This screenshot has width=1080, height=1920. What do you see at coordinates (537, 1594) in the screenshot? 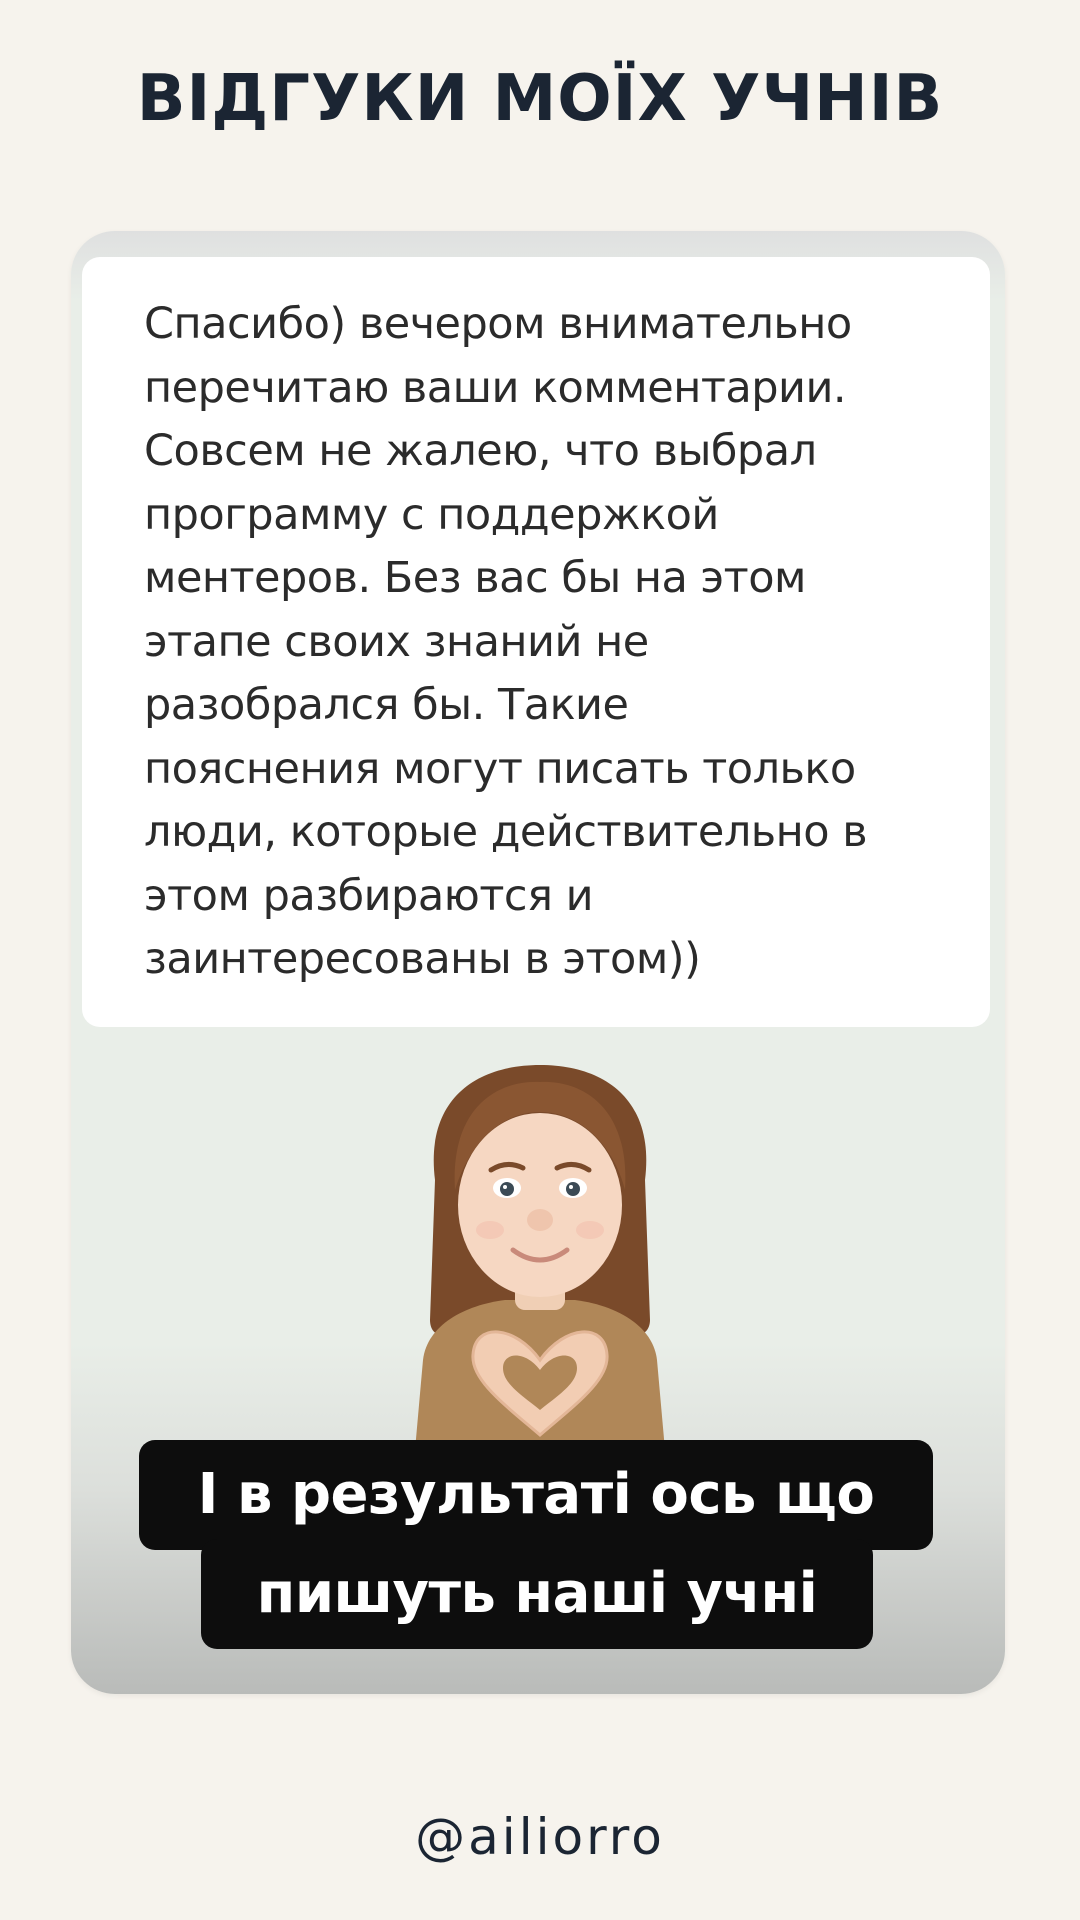
I see `caption-line-2: пишуть наші учні` at bounding box center [537, 1594].